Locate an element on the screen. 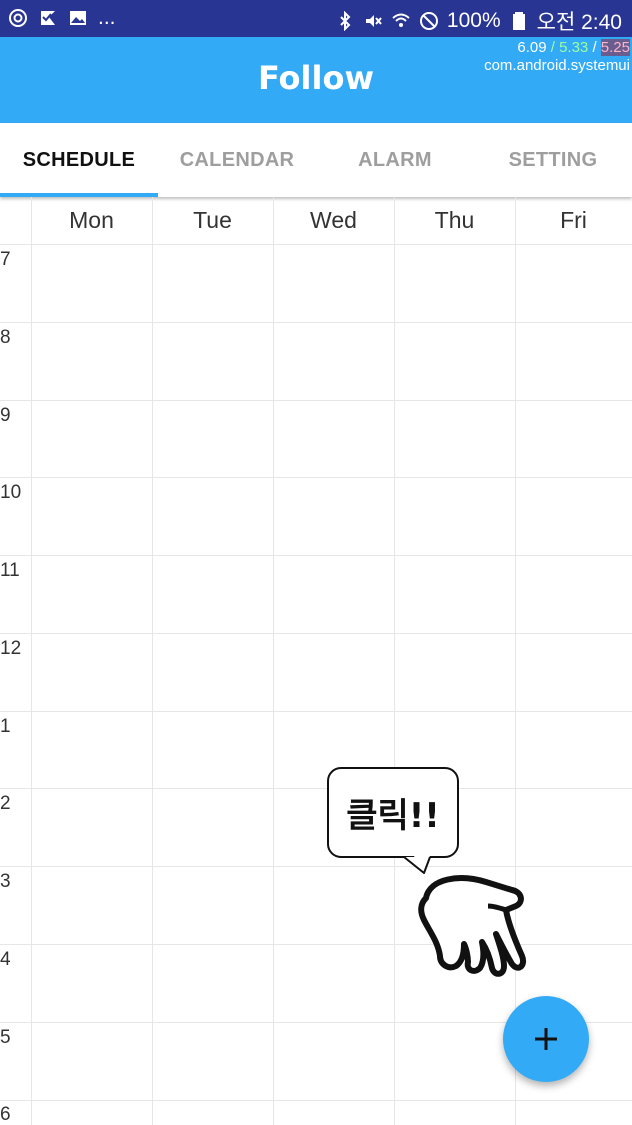 Image resolution: width=632 pixels, height=1125 pixels. day-header-mon: Mon is located at coordinates (91, 220).